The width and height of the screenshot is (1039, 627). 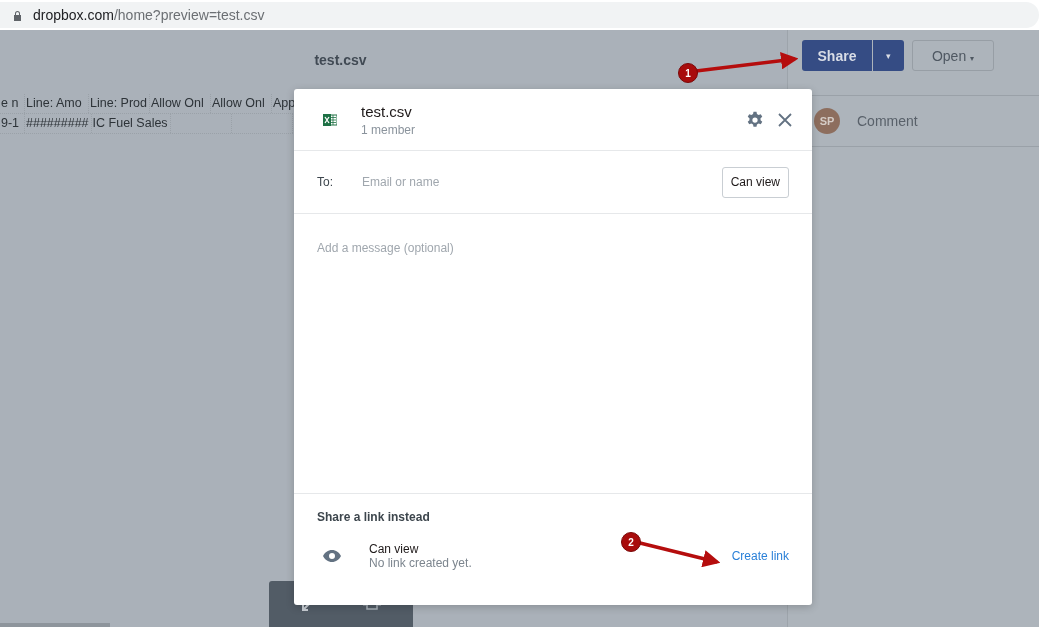 I want to click on table-cell: Line: Amo, so click(x=57, y=103).